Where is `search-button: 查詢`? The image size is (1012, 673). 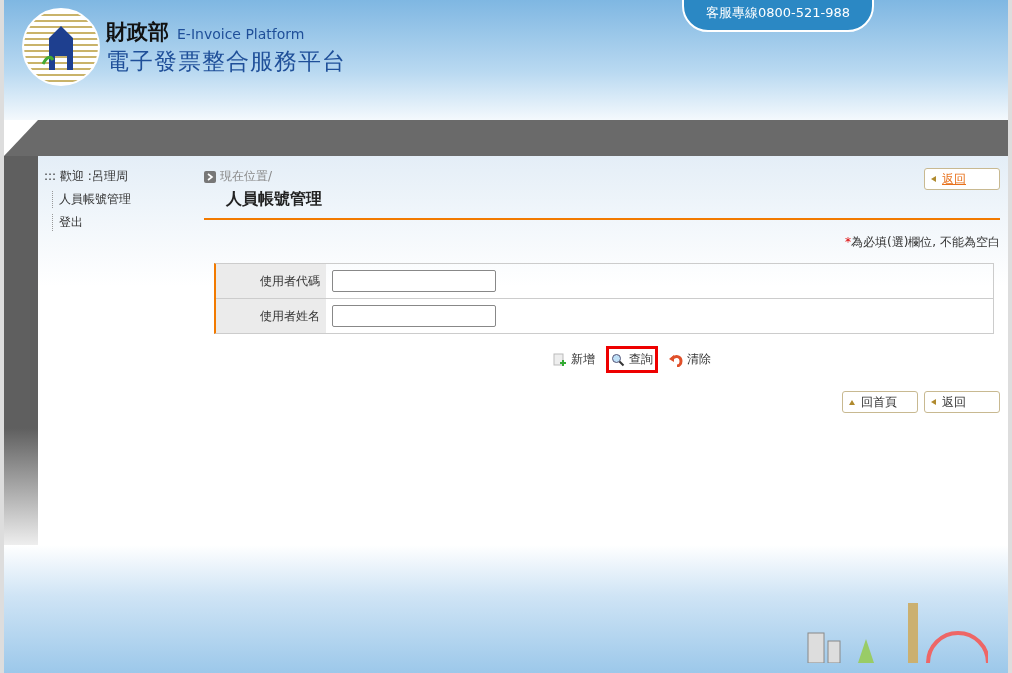 search-button: 查詢 is located at coordinates (632, 359).